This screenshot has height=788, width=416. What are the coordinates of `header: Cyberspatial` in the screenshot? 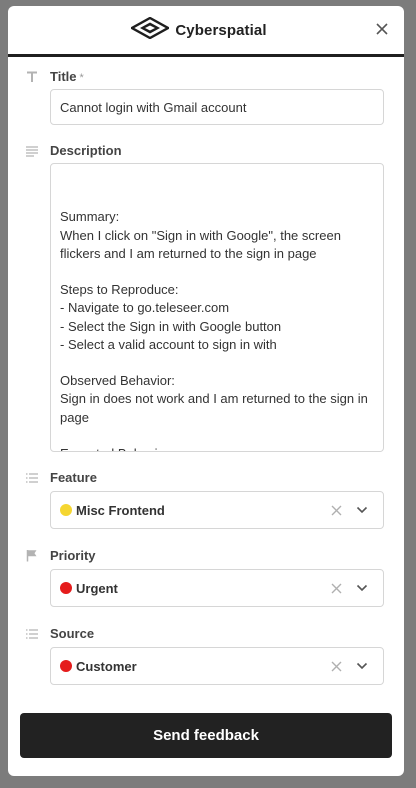 It's located at (206, 31).